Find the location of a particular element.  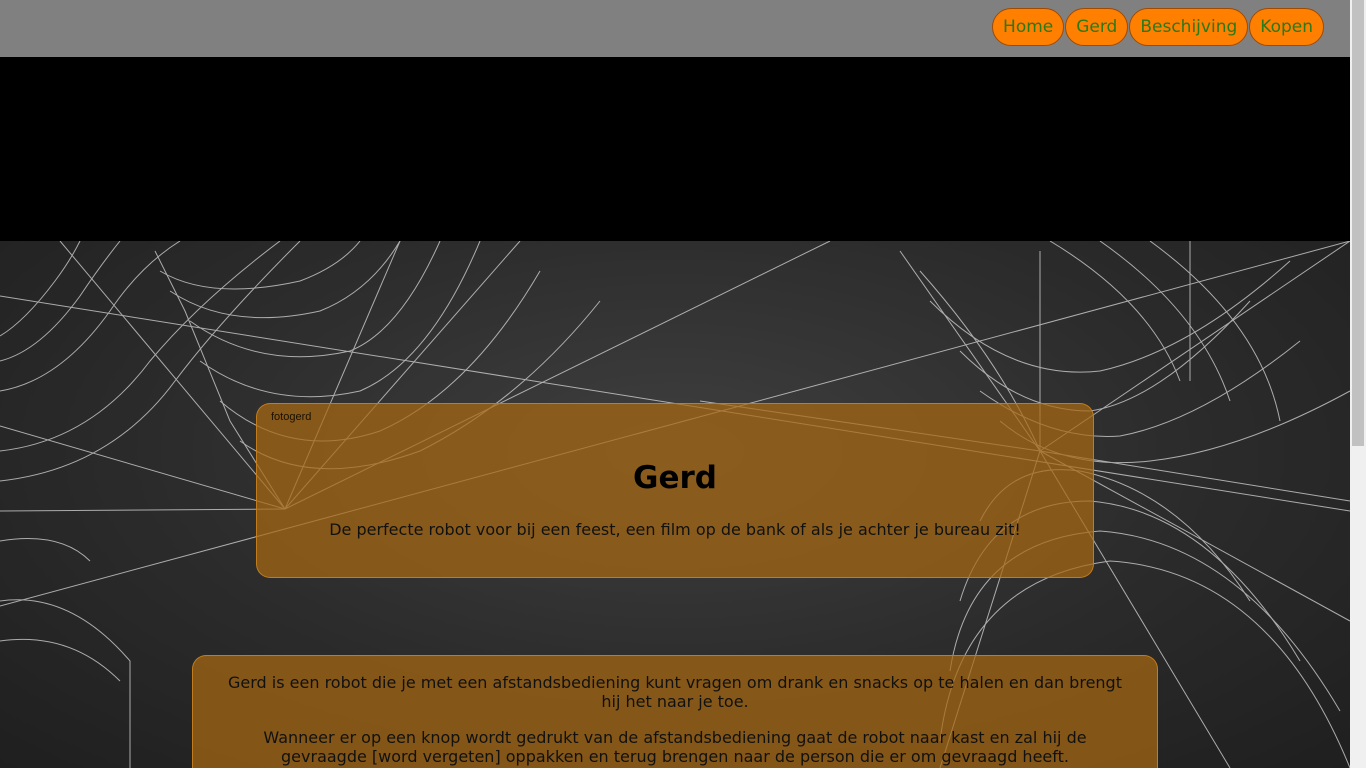

nav-gerd-button: Gerd is located at coordinates (1097, 27).